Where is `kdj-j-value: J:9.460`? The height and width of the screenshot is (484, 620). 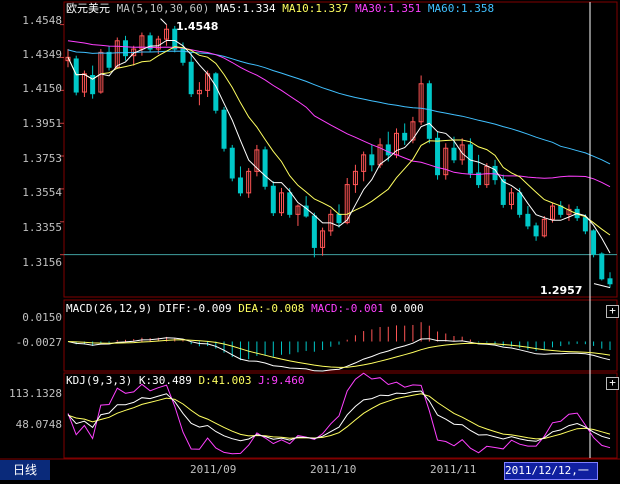
kdj-j-value: J:9.460 is located at coordinates (281, 380).